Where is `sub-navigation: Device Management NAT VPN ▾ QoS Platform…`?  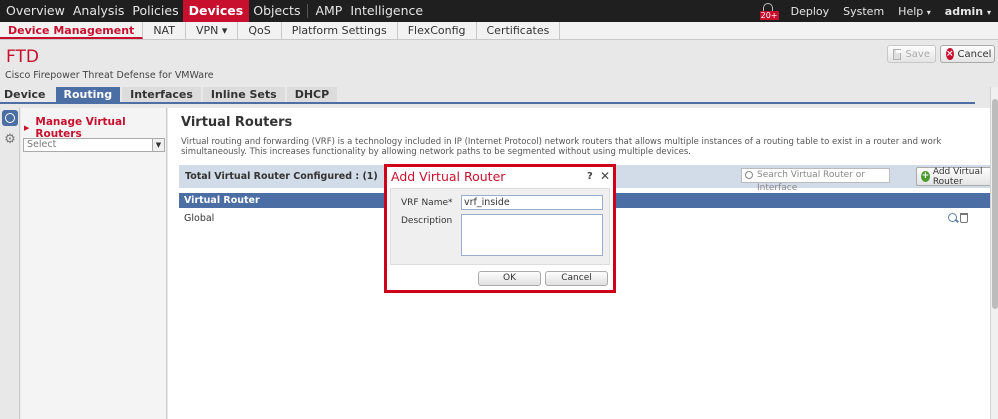 sub-navigation: Device Management NAT VPN ▾ QoS Platform… is located at coordinates (499, 31).